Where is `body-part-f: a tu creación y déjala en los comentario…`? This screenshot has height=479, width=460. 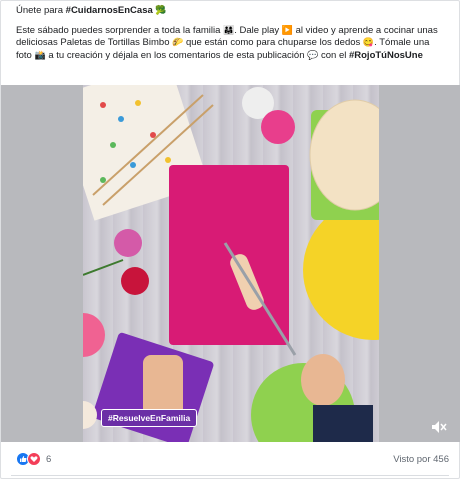 body-part-f: a tu creación y déjala en los comentario… is located at coordinates (176, 55).